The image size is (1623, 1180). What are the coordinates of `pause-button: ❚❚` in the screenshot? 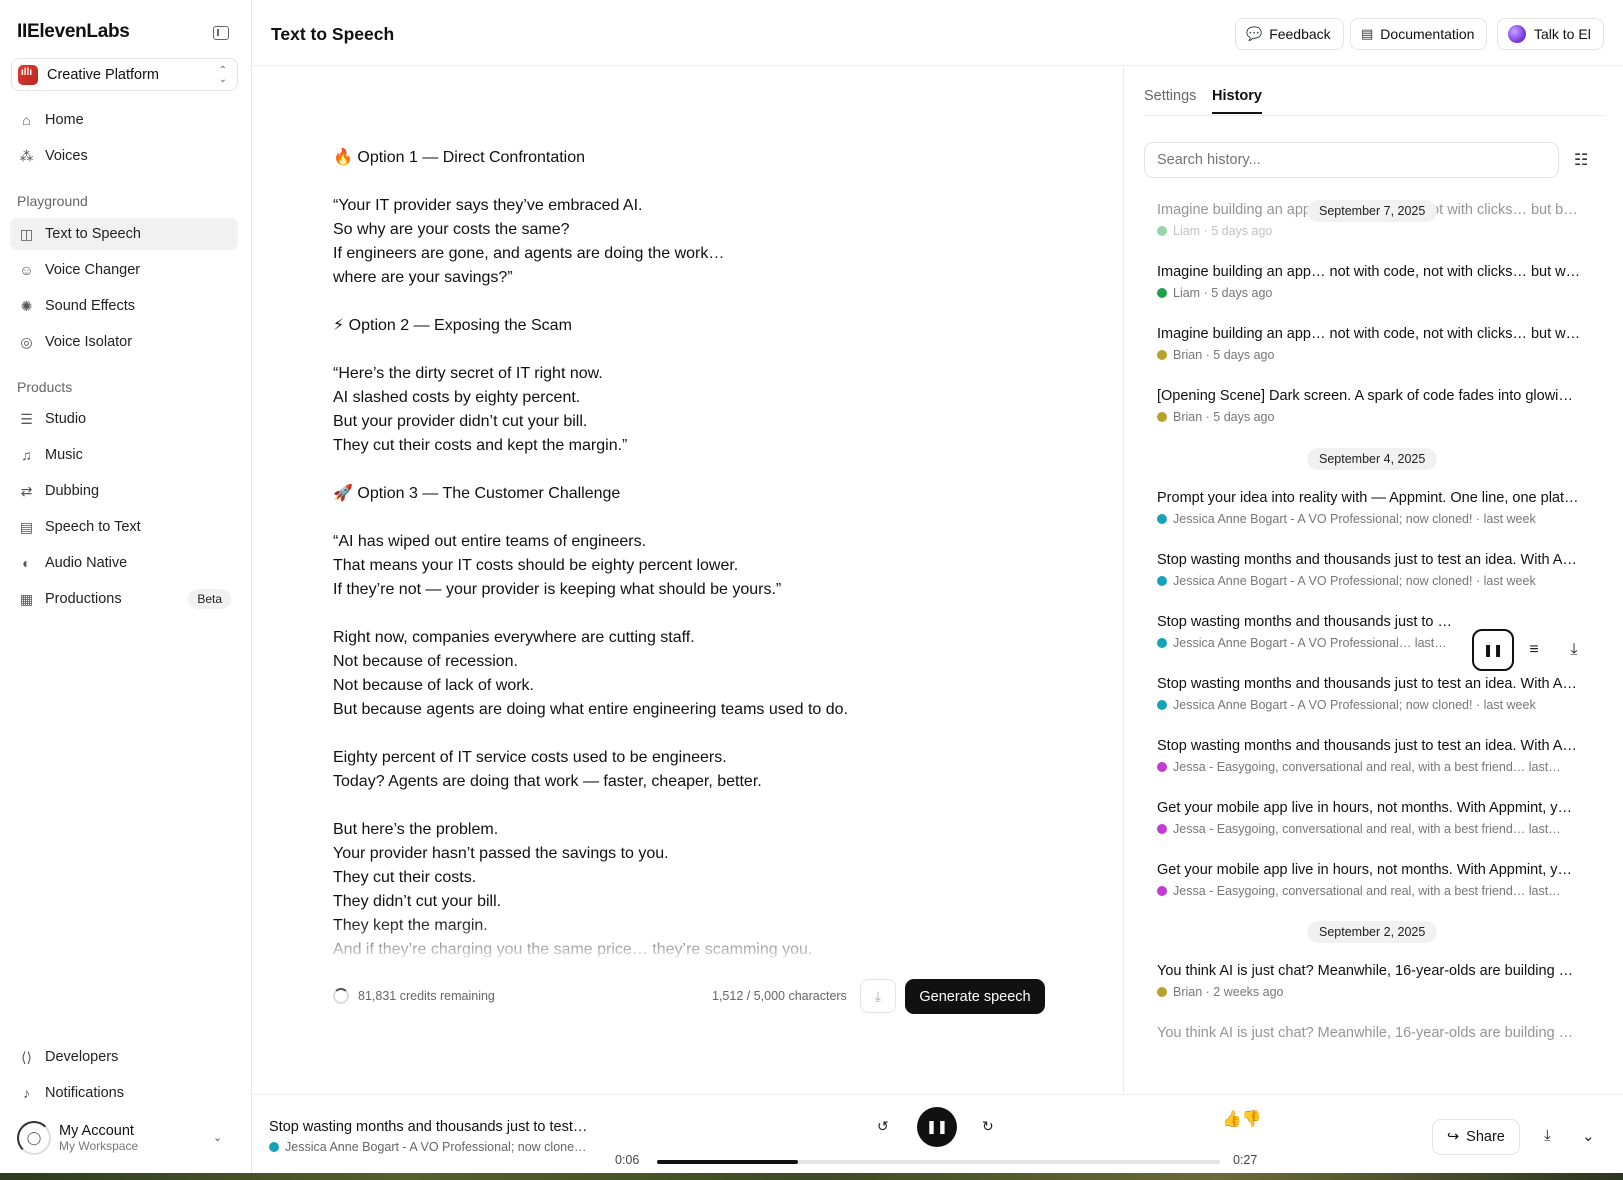 It's located at (1493, 650).